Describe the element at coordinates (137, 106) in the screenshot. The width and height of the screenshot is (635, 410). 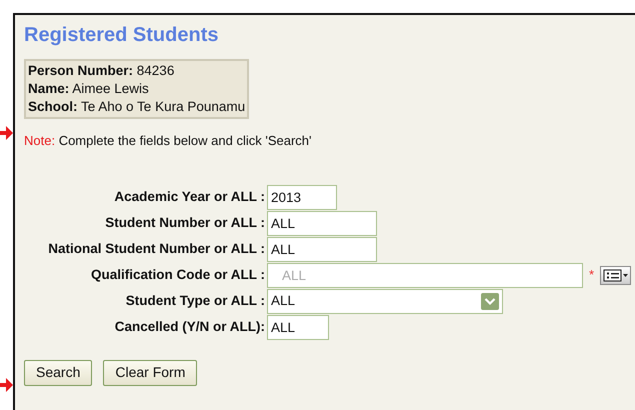
I see `info-line: School: Te Aho o Te Kura Pounamu` at that location.